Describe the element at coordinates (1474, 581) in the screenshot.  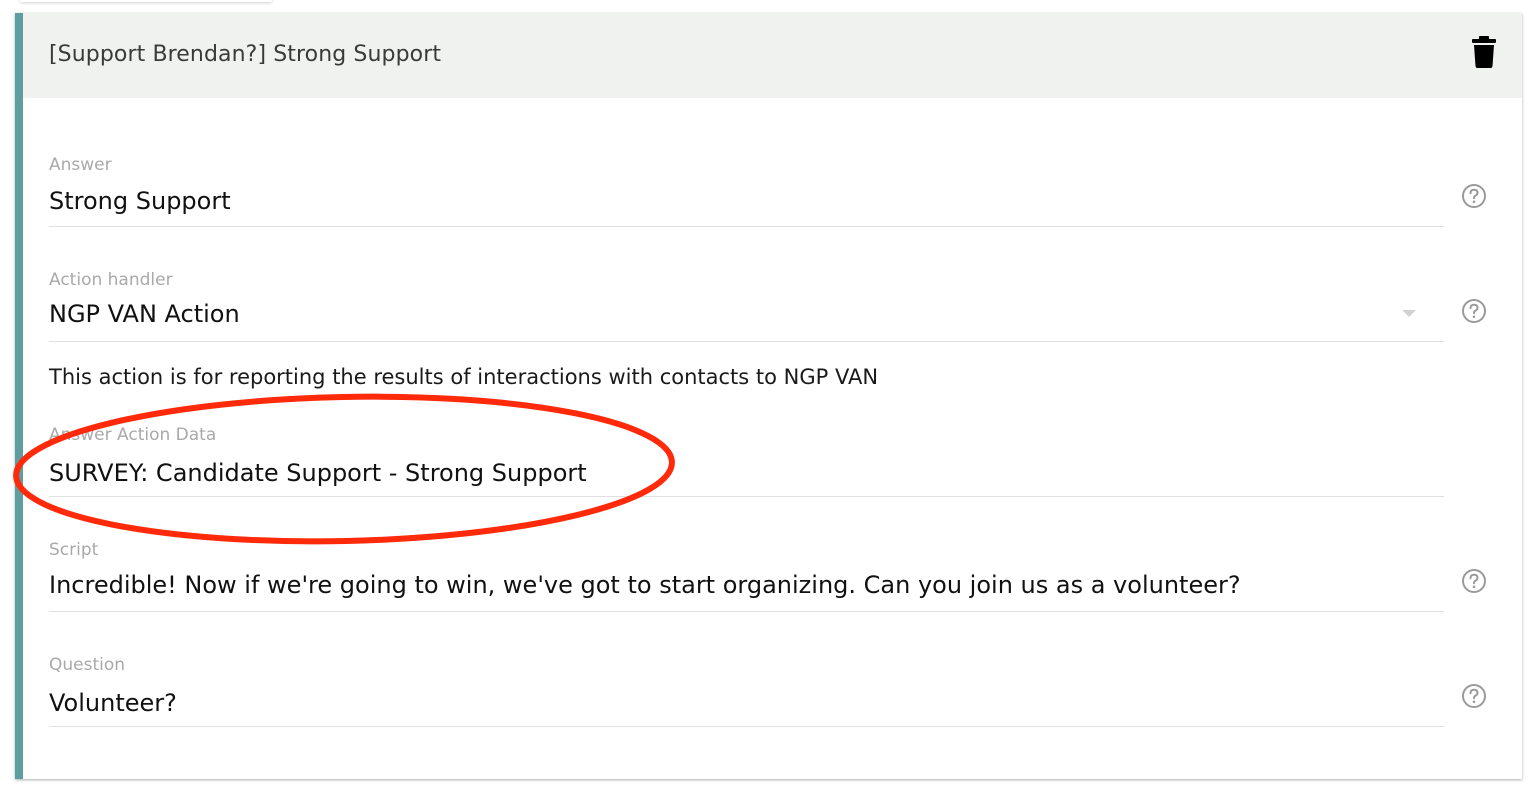
I see `script-help-icon` at that location.